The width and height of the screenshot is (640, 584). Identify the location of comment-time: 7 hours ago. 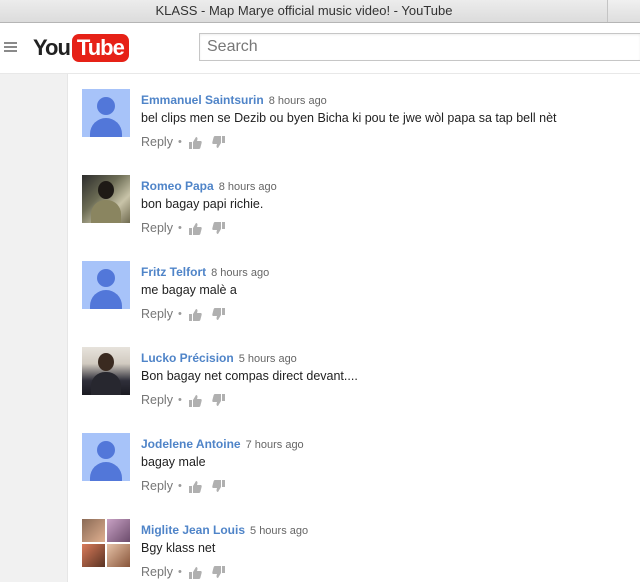
(275, 445).